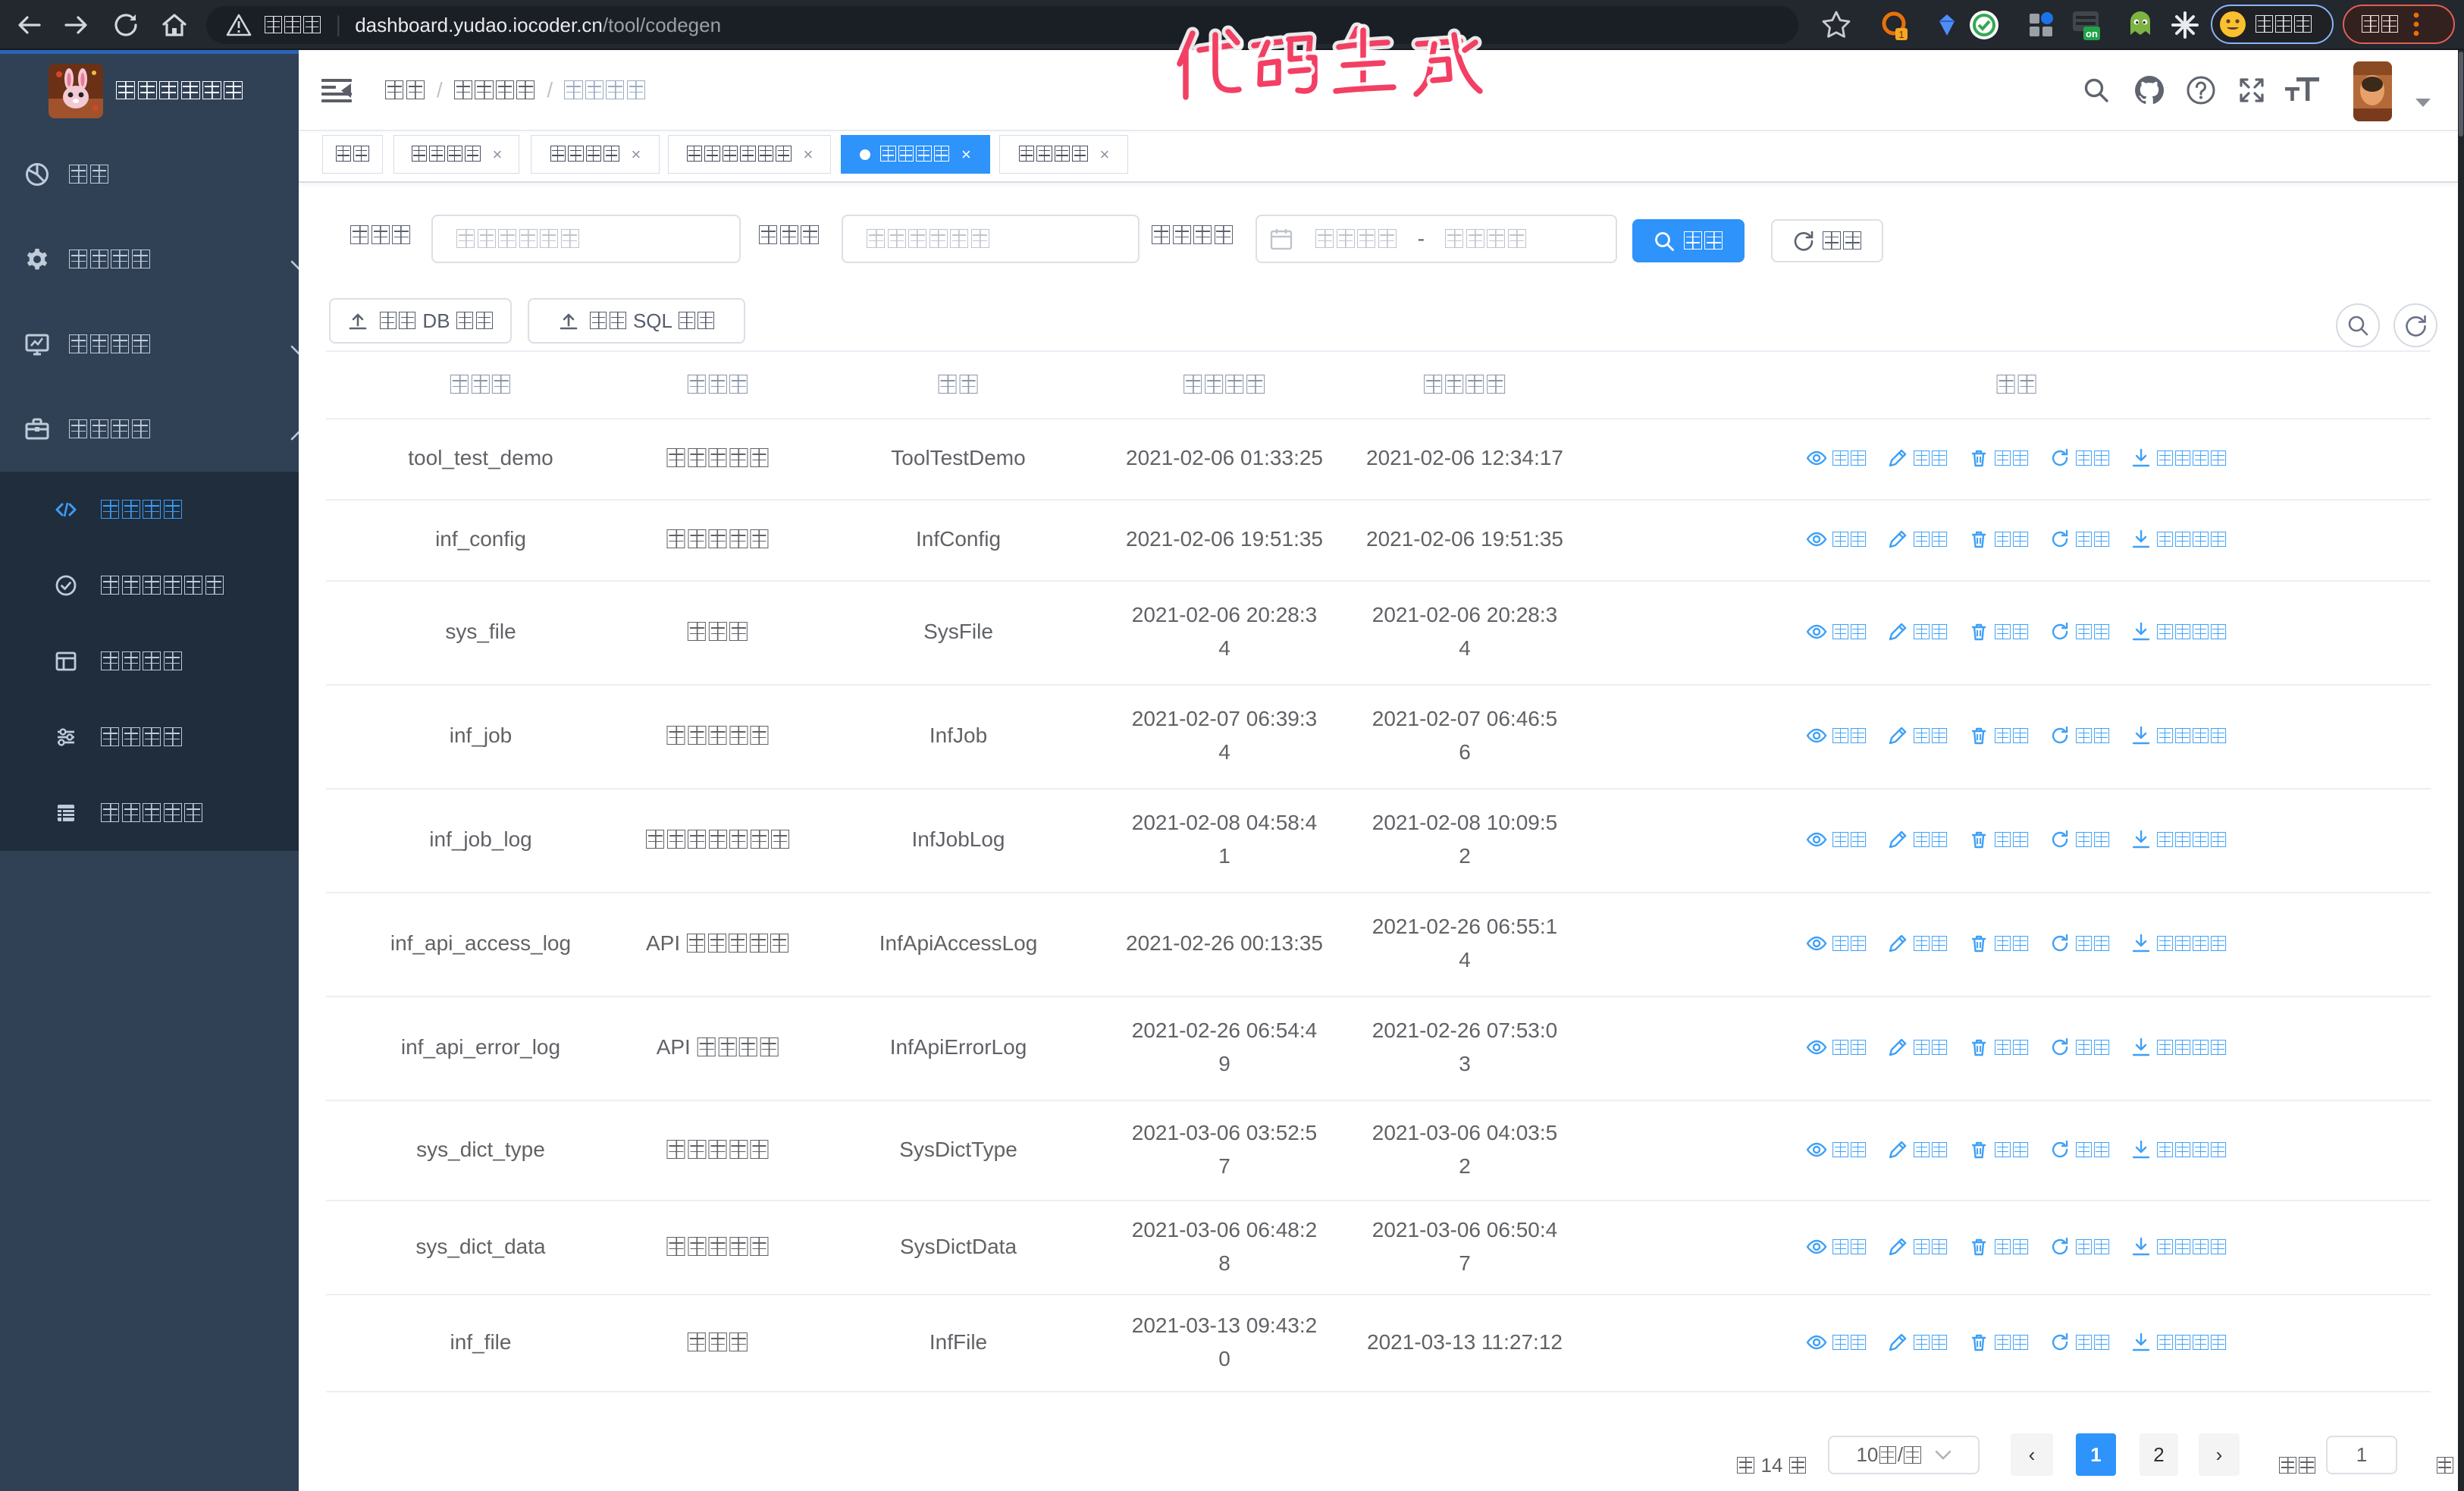 This screenshot has height=1491, width=2464. Describe the element at coordinates (1901, 34) in the screenshot. I see `svg-text: 1` at that location.